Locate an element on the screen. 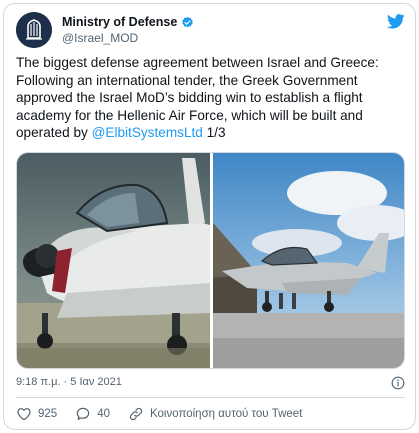 The image size is (419, 433). mod-emblem-icon is located at coordinates (34, 30).